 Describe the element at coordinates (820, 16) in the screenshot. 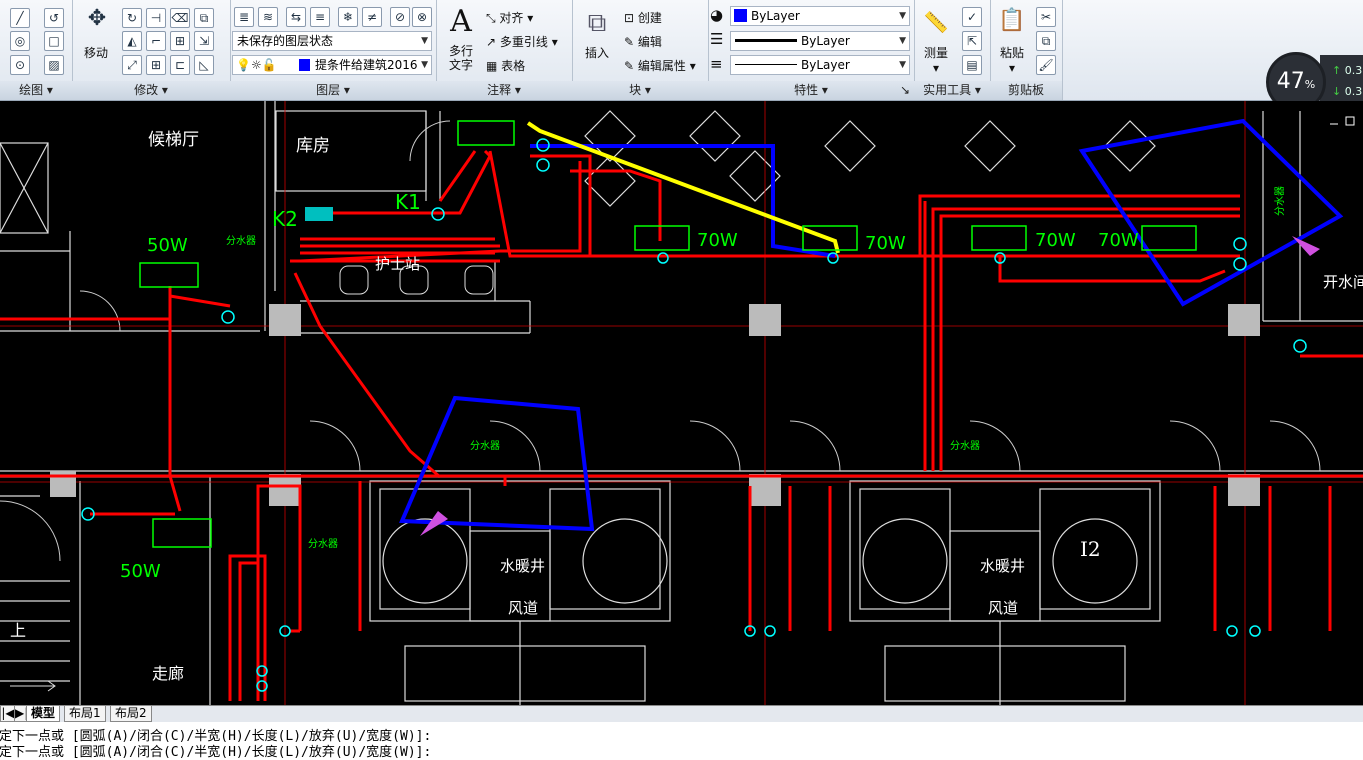

I see `color-dropdown: ByLayer ▼` at that location.